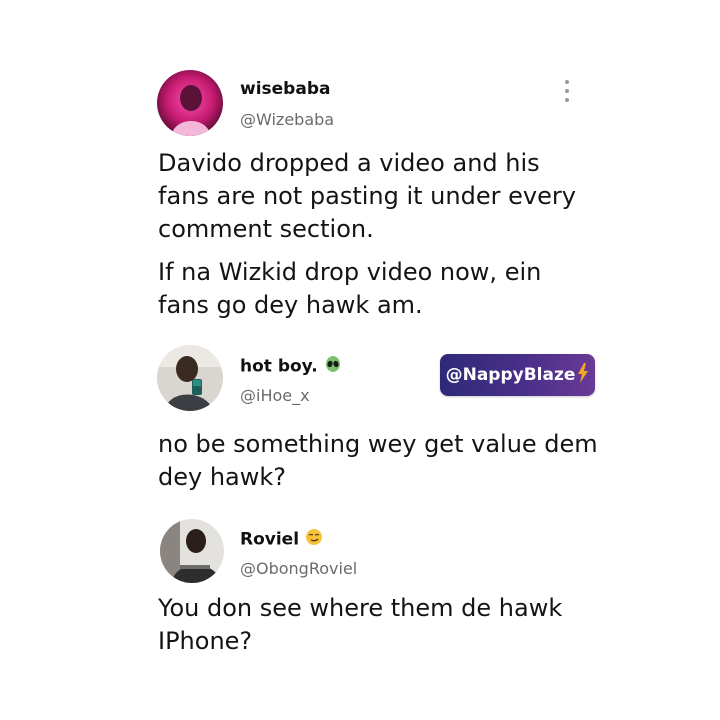  I want to click on smirking-face-emoji-icon, so click(314, 539).